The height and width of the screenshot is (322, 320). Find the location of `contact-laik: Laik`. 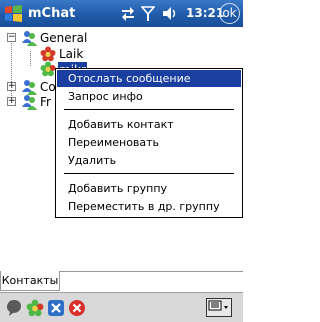

contact-laik: Laik is located at coordinates (71, 54).